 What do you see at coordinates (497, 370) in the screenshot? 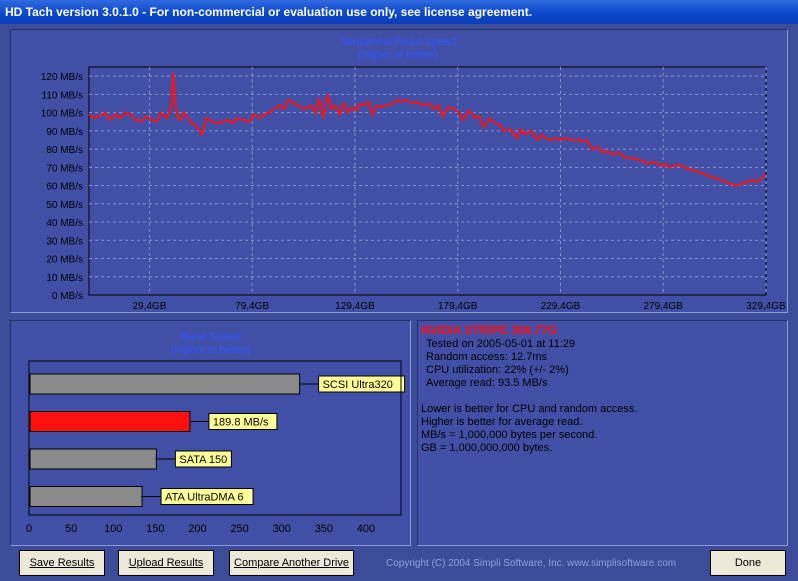
I see `cpu-utilization: CPU utilization: 22% (+/- 2%)` at bounding box center [497, 370].